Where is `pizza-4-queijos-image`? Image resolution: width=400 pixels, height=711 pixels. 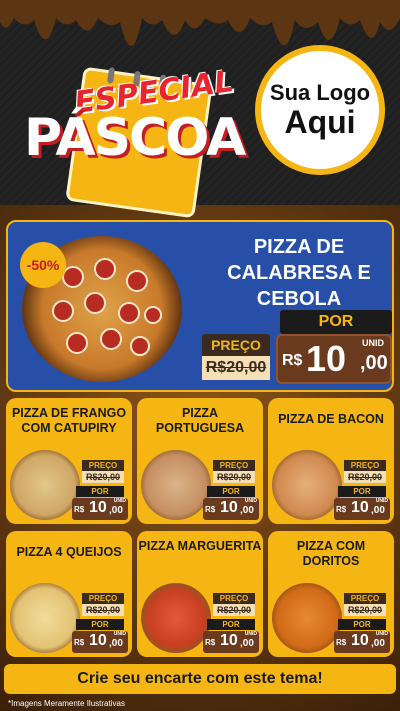
pizza-4-queijos-image is located at coordinates (45, 618).